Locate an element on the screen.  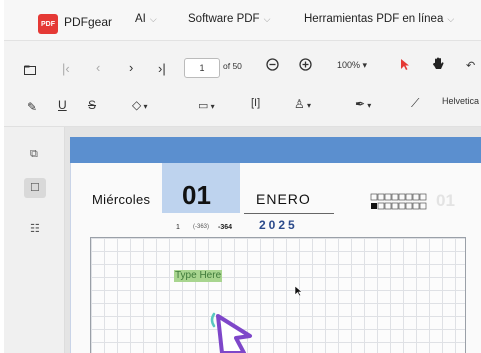
nav-online-tools: Herramientas PDF en línea ⌵ is located at coordinates (379, 19).